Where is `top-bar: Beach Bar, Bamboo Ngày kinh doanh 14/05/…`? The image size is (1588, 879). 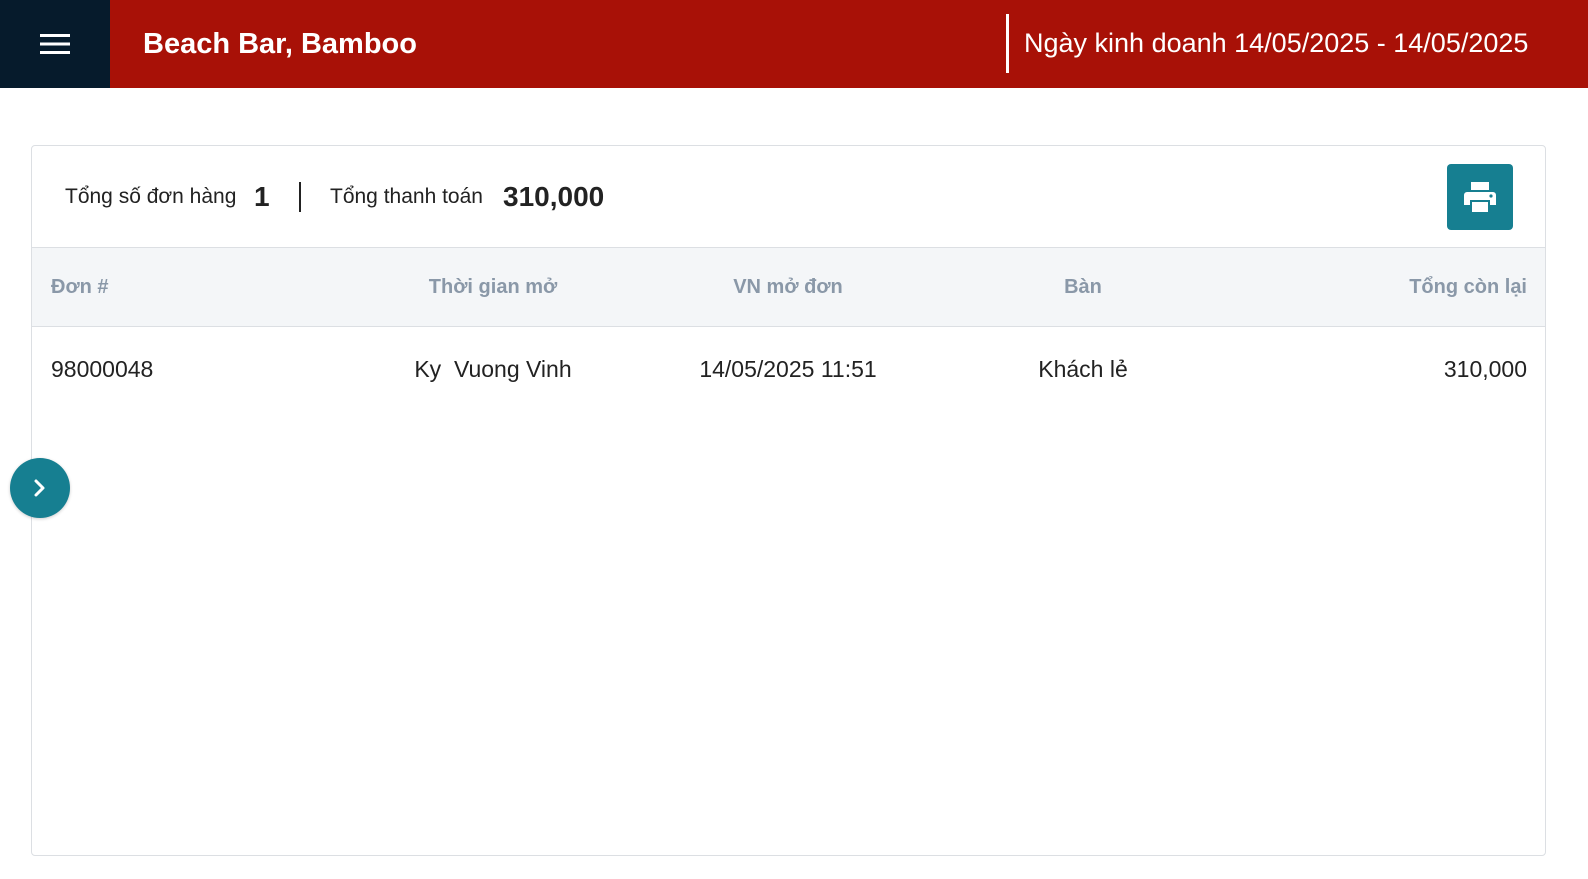
top-bar: Beach Bar, Bamboo Ngày kinh doanh 14/05/… is located at coordinates (794, 44).